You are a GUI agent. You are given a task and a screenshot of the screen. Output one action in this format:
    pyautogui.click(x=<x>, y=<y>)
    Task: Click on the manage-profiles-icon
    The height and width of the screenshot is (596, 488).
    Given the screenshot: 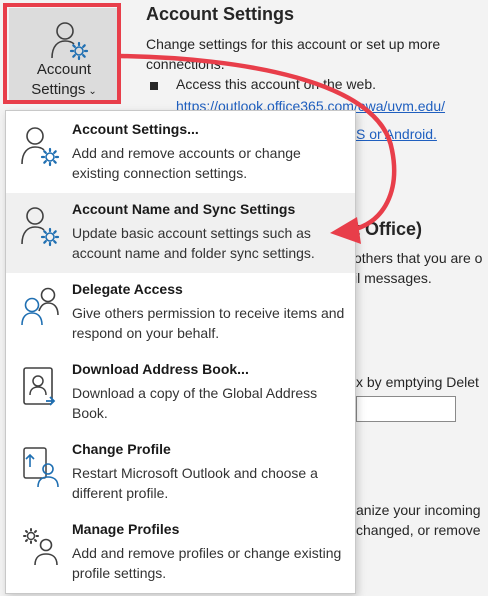 What is the action you would take?
    pyautogui.click(x=40, y=547)
    